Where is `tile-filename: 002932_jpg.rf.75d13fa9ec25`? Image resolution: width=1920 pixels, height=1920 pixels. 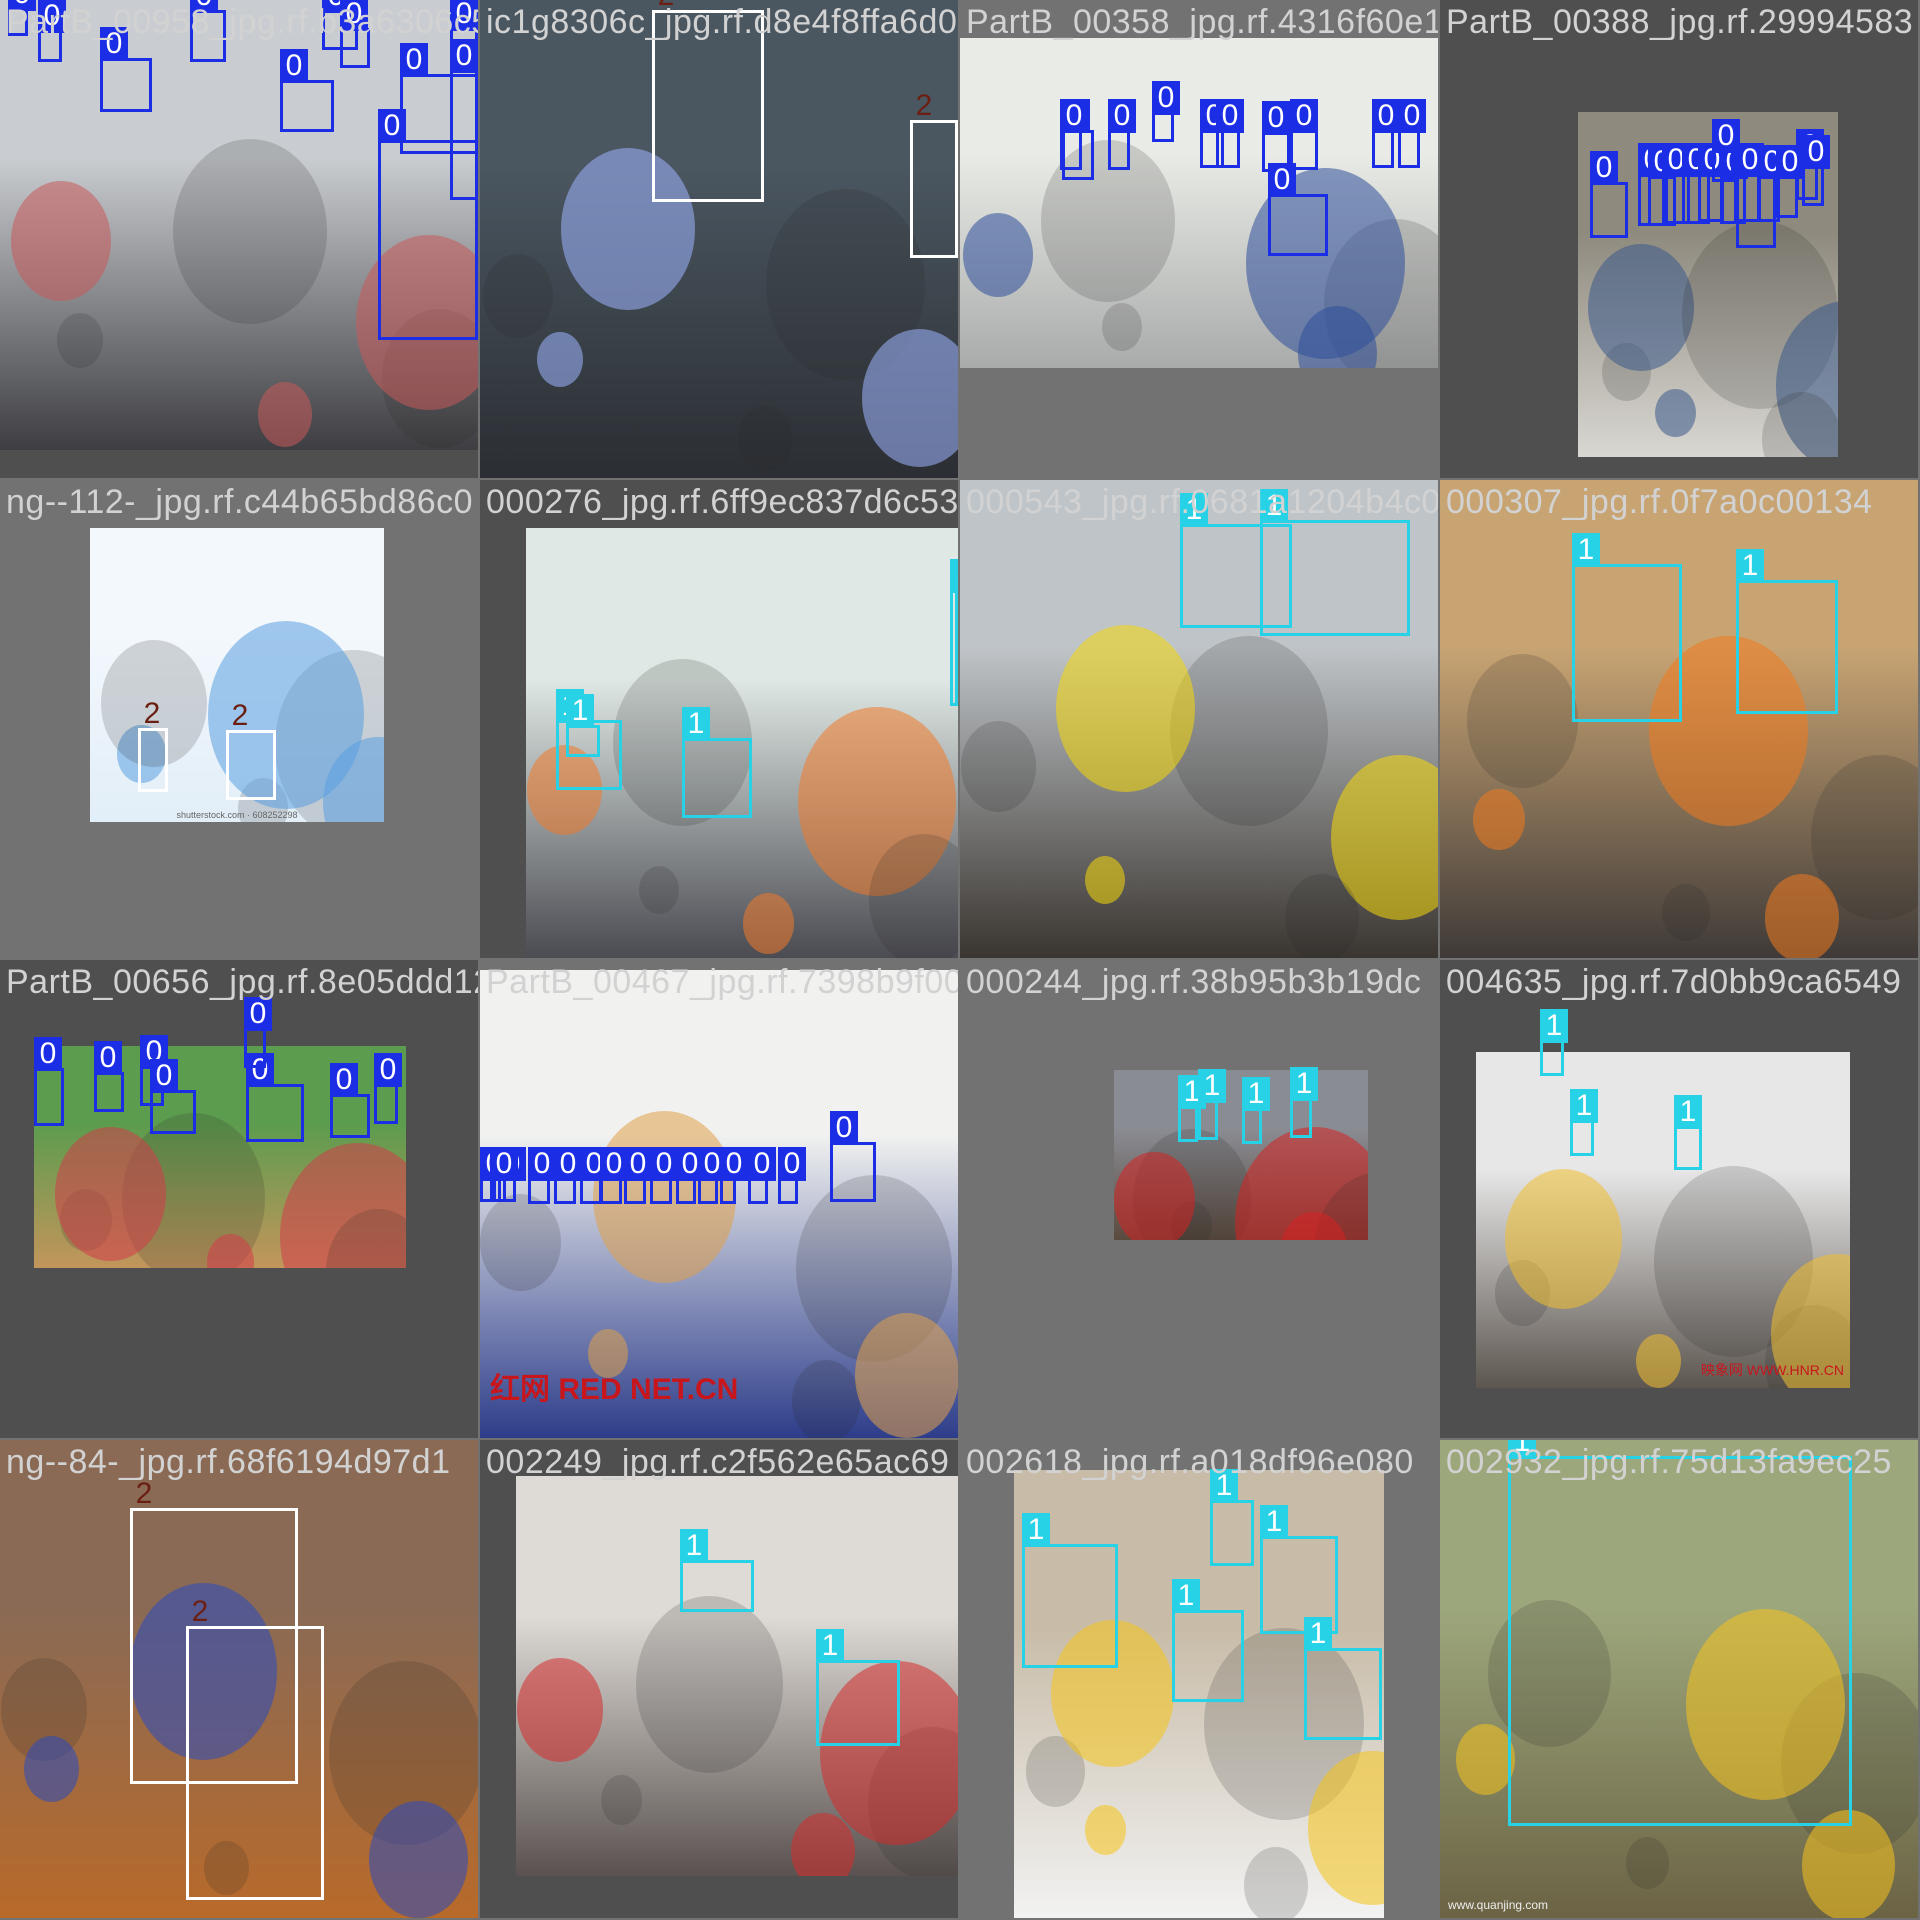
tile-filename: 002932_jpg.rf.75d13fa9ec25 is located at coordinates (1669, 1462).